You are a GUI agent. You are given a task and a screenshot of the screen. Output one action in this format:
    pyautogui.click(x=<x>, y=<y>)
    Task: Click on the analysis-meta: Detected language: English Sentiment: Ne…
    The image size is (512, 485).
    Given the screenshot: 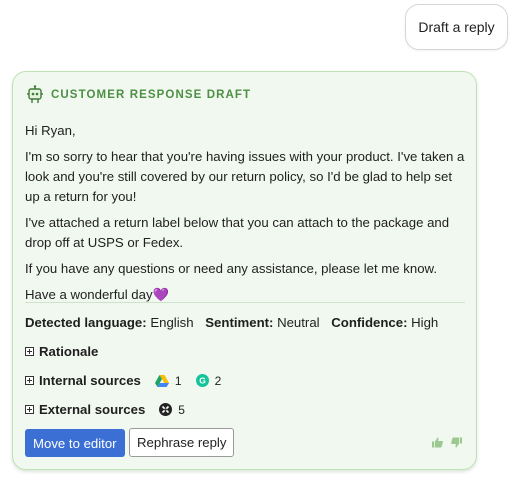 What is the action you would take?
    pyautogui.click(x=235, y=322)
    